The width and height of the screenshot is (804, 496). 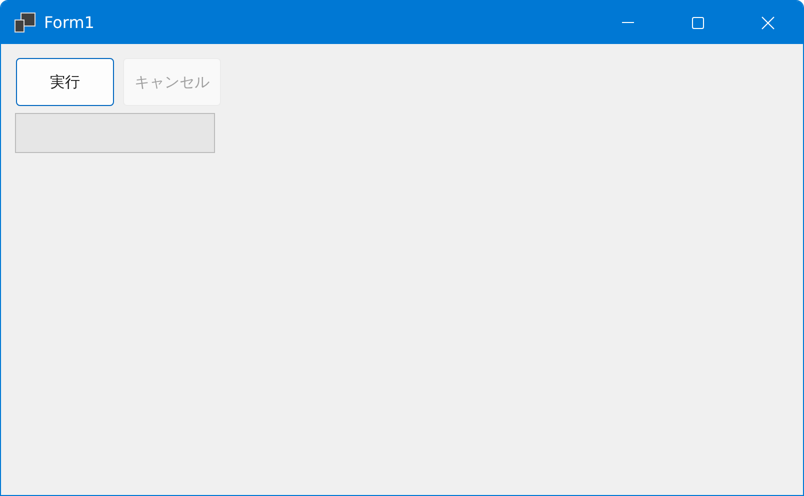 I want to click on close-icon, so click(x=768, y=22).